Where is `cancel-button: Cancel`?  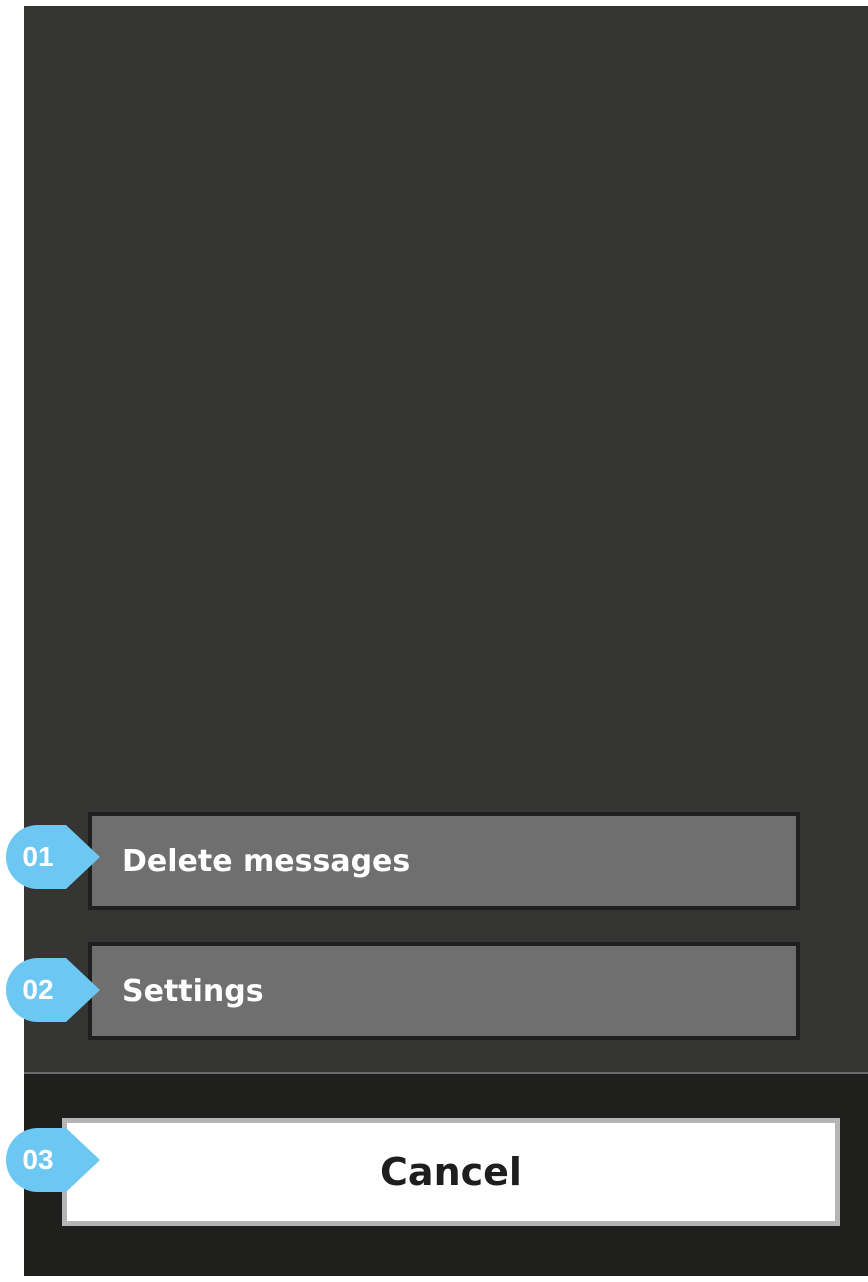 cancel-button: Cancel is located at coordinates (451, 1172).